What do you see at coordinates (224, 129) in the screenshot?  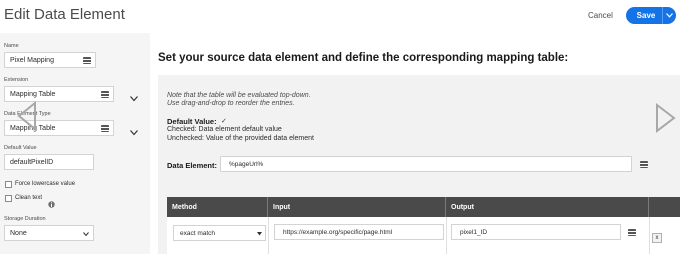 I see `checked-explanation: Checked: Data element default value` at bounding box center [224, 129].